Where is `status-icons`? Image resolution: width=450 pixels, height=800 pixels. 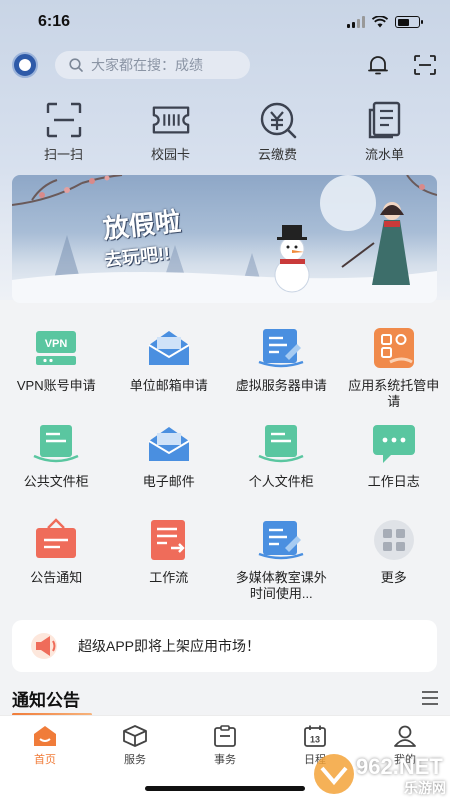 status-icons is located at coordinates (385, 22).